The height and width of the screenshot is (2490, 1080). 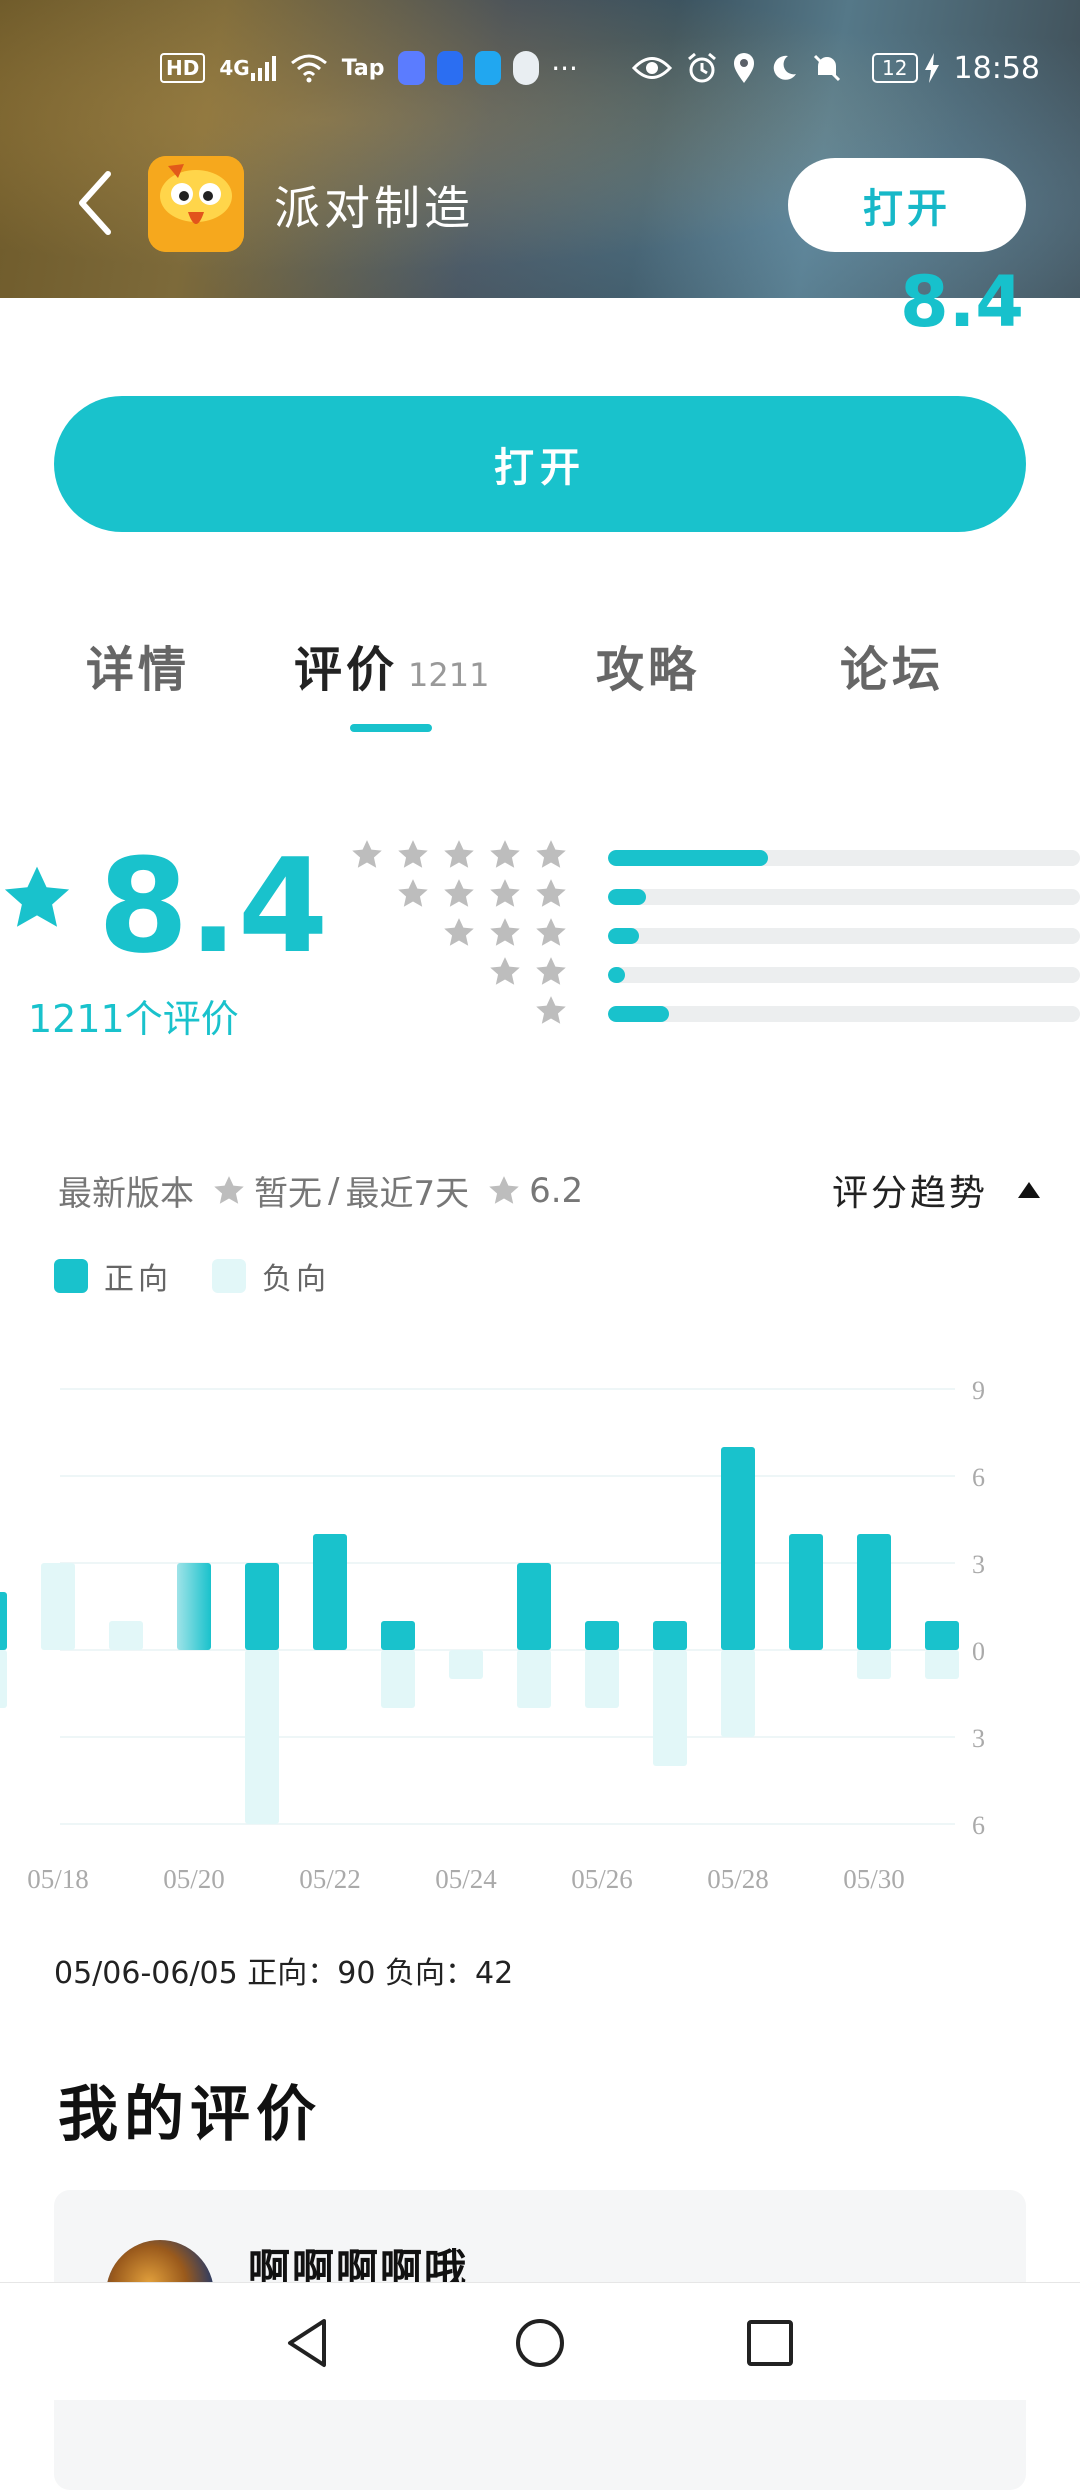 What do you see at coordinates (648, 665) in the screenshot?
I see `tab-guides: 攻略` at bounding box center [648, 665].